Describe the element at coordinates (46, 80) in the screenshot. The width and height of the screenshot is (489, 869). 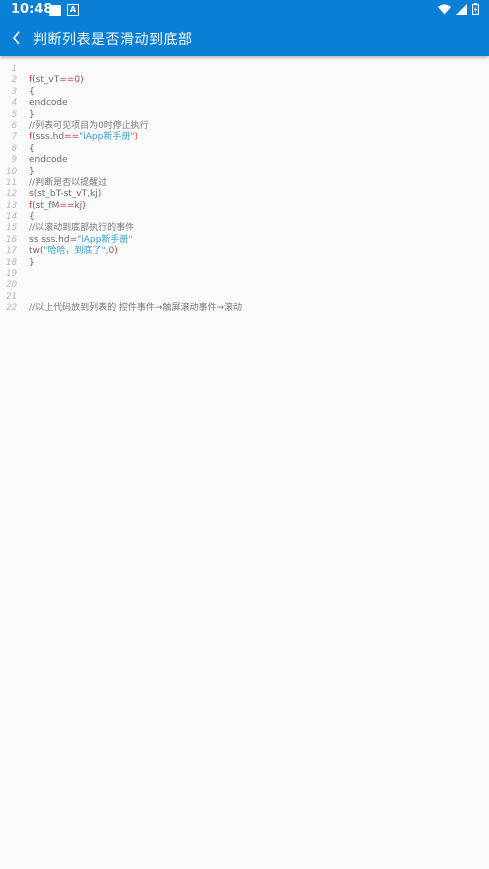
I see `code-token: (st_vT` at that location.